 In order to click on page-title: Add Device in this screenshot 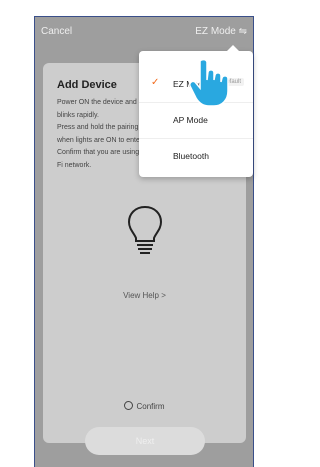, I will do `click(87, 85)`.